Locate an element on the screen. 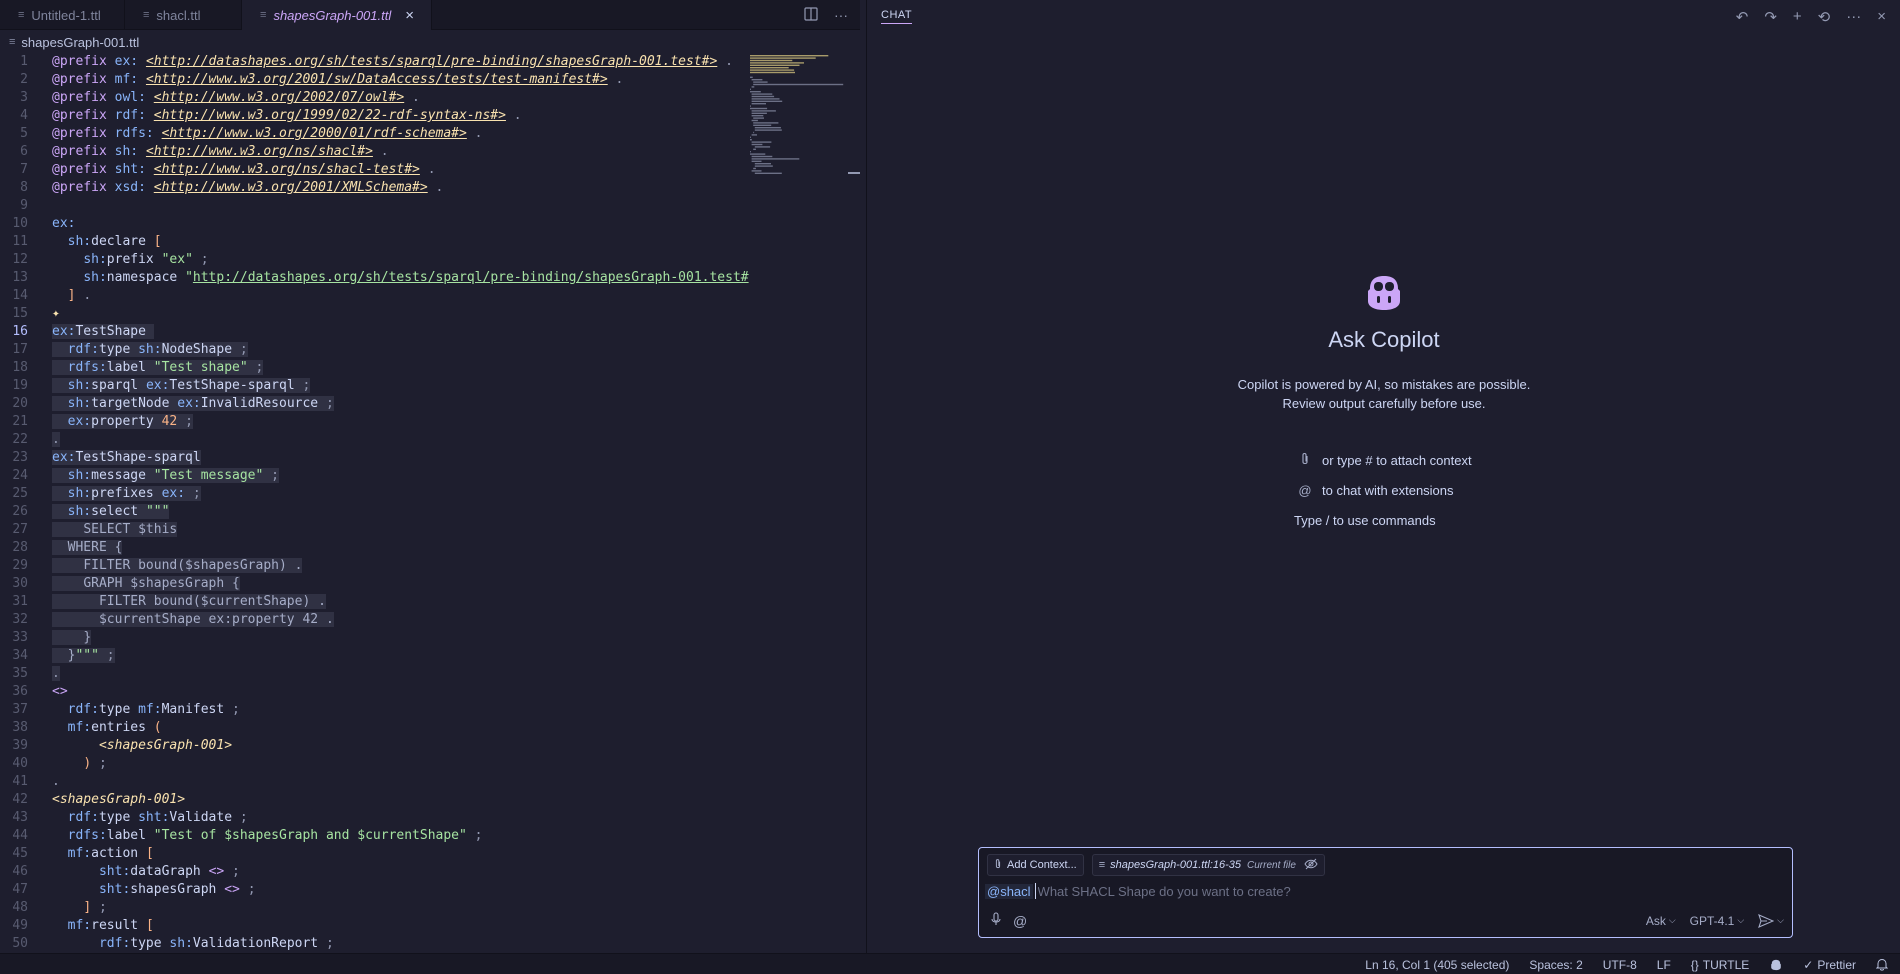 The height and width of the screenshot is (974, 1900). chat-title: CHAT is located at coordinates (897, 16).